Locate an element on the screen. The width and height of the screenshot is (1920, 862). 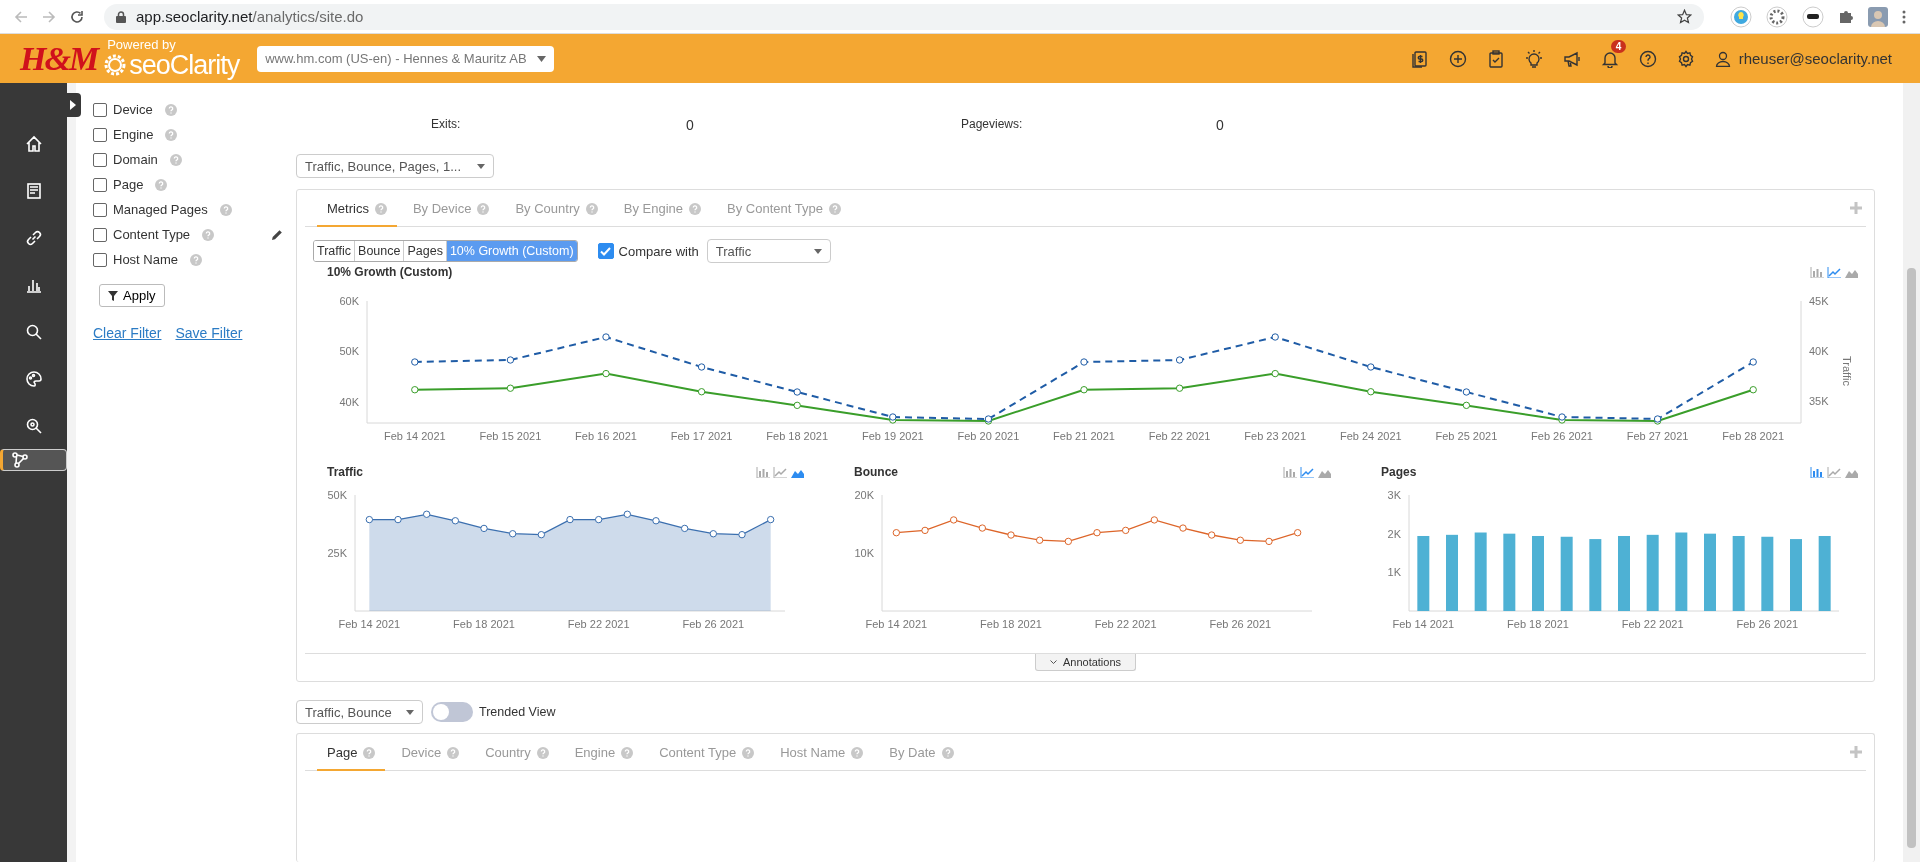
tick-label: Feb 28 2021 is located at coordinates (1753, 436).